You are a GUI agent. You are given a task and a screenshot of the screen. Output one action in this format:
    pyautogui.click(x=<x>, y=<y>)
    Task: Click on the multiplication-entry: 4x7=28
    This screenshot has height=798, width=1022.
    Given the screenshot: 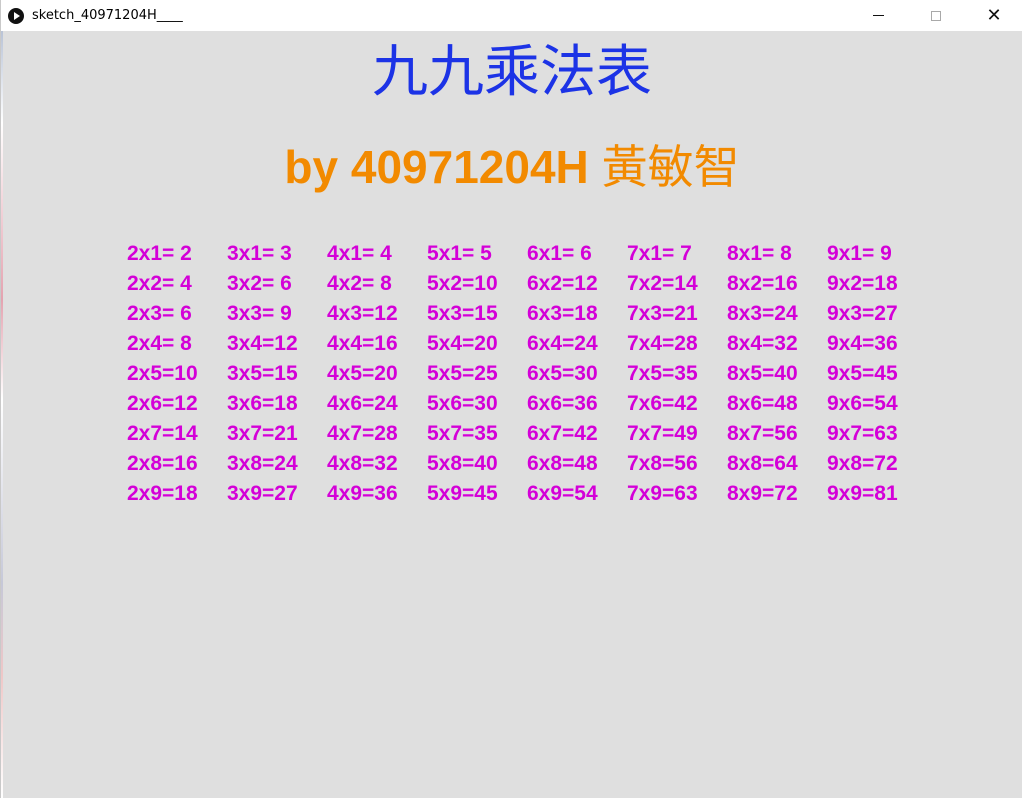 What is the action you would take?
    pyautogui.click(x=362, y=433)
    